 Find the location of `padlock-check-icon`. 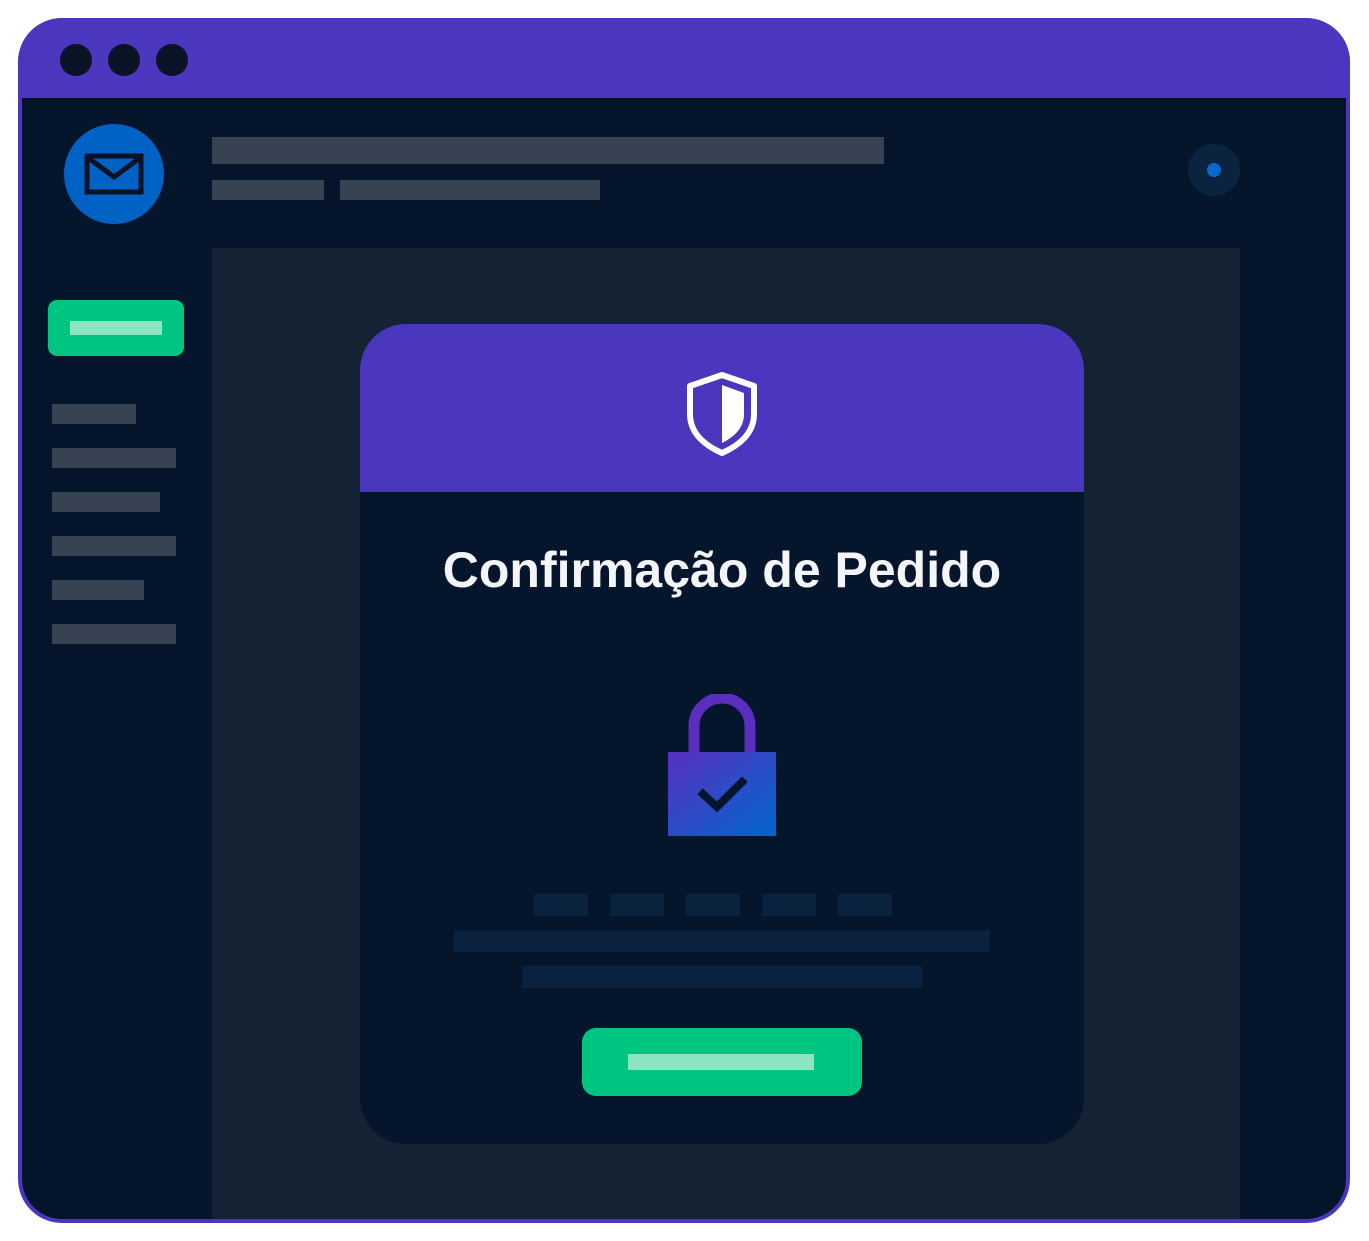

padlock-check-icon is located at coordinates (722, 765).